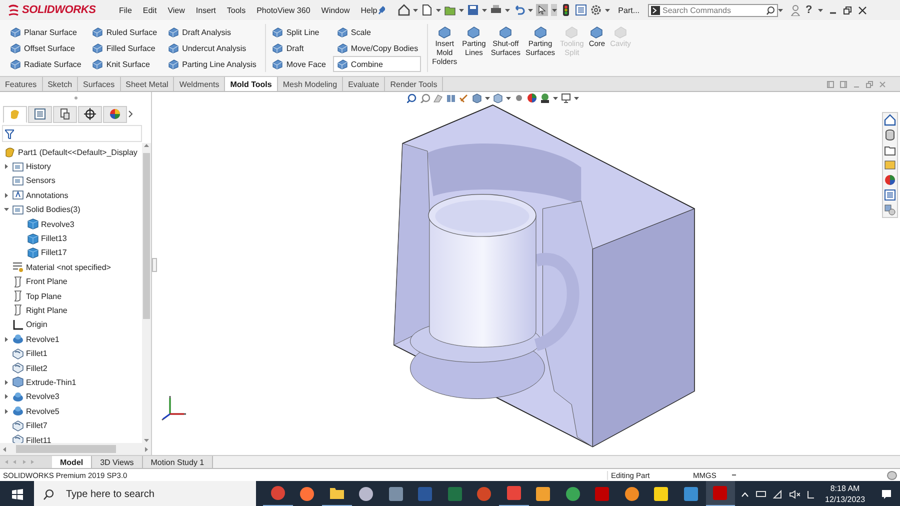 The height and width of the screenshot is (506, 900). I want to click on ribbon-tab: Surfaces, so click(99, 84).